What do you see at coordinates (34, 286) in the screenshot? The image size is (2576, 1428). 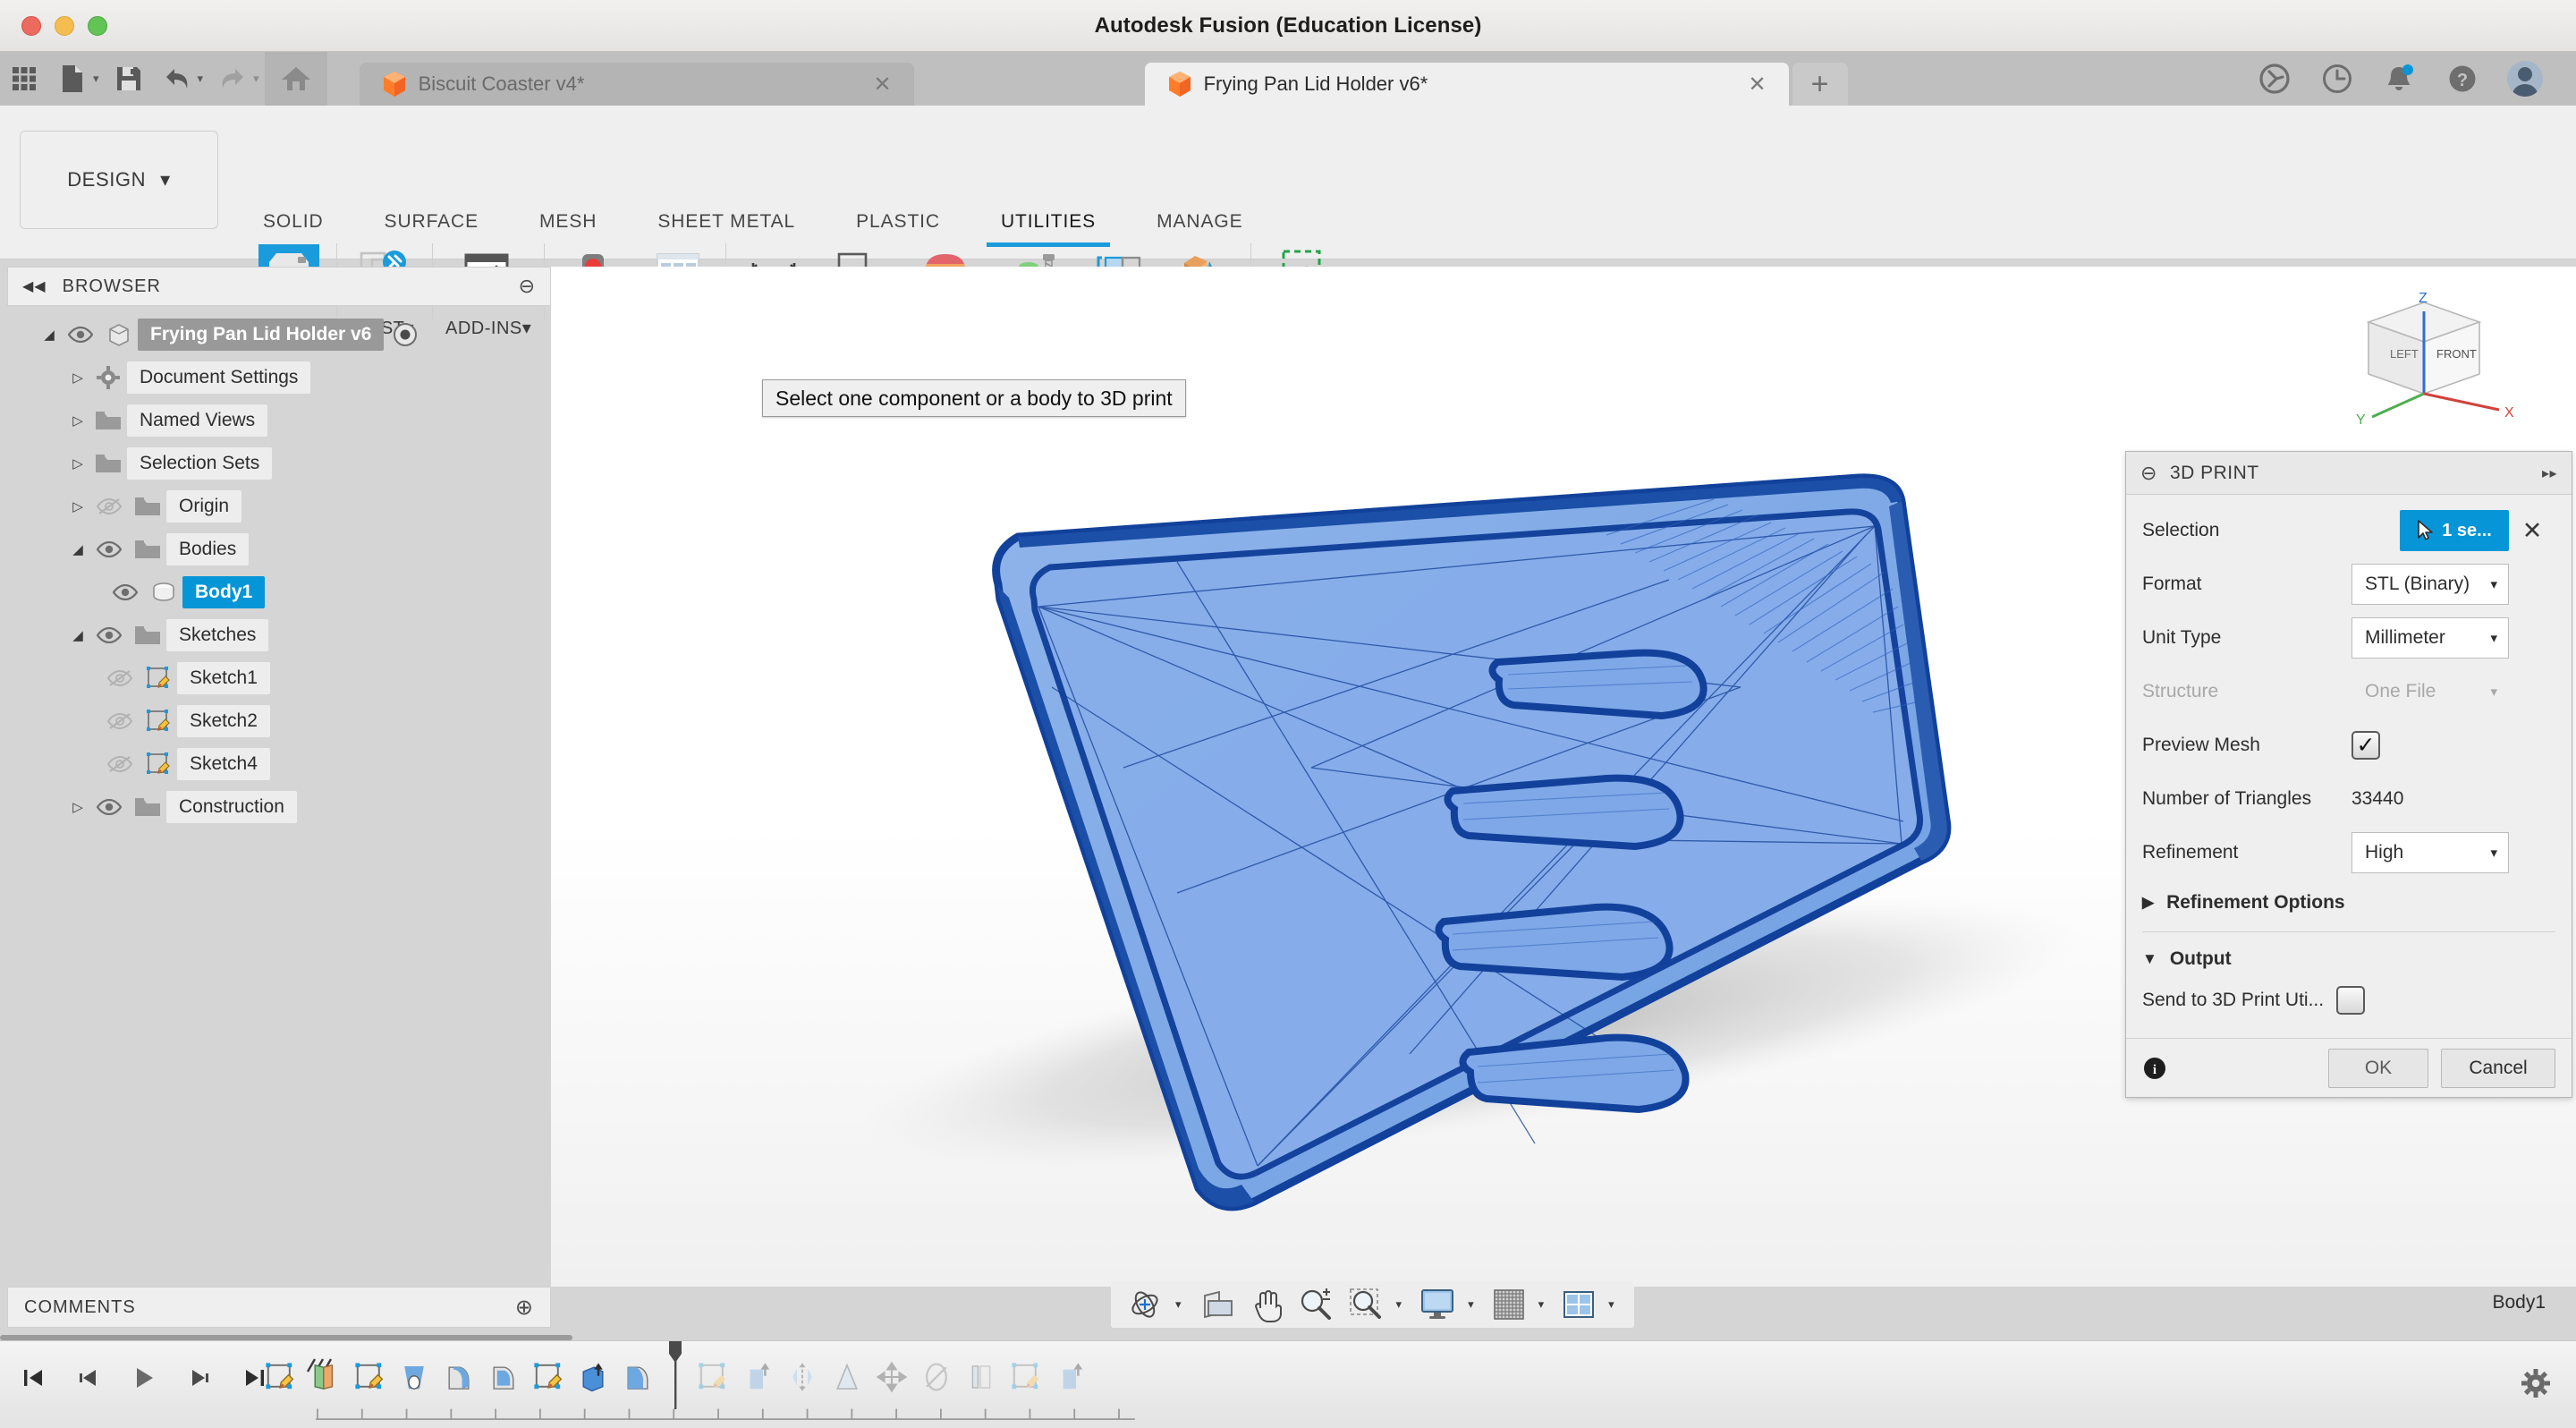 I see `collapse-panel-icon: ◀◀` at bounding box center [34, 286].